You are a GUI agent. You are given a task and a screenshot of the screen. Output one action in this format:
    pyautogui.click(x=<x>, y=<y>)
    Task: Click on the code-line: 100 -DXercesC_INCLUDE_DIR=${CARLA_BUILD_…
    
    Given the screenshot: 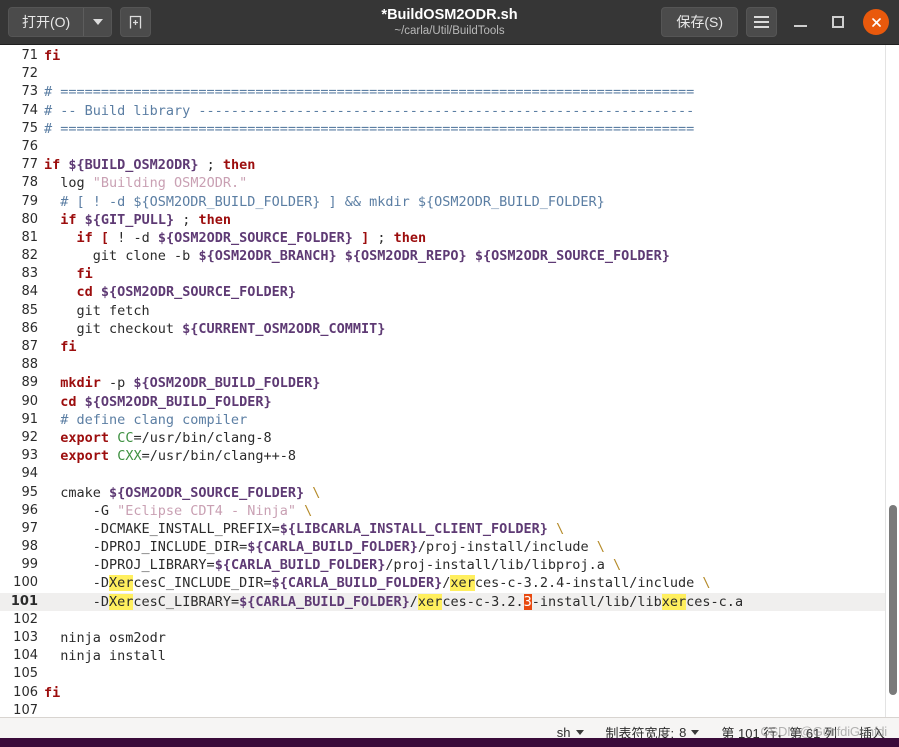 What is the action you would take?
    pyautogui.click(x=442, y=583)
    